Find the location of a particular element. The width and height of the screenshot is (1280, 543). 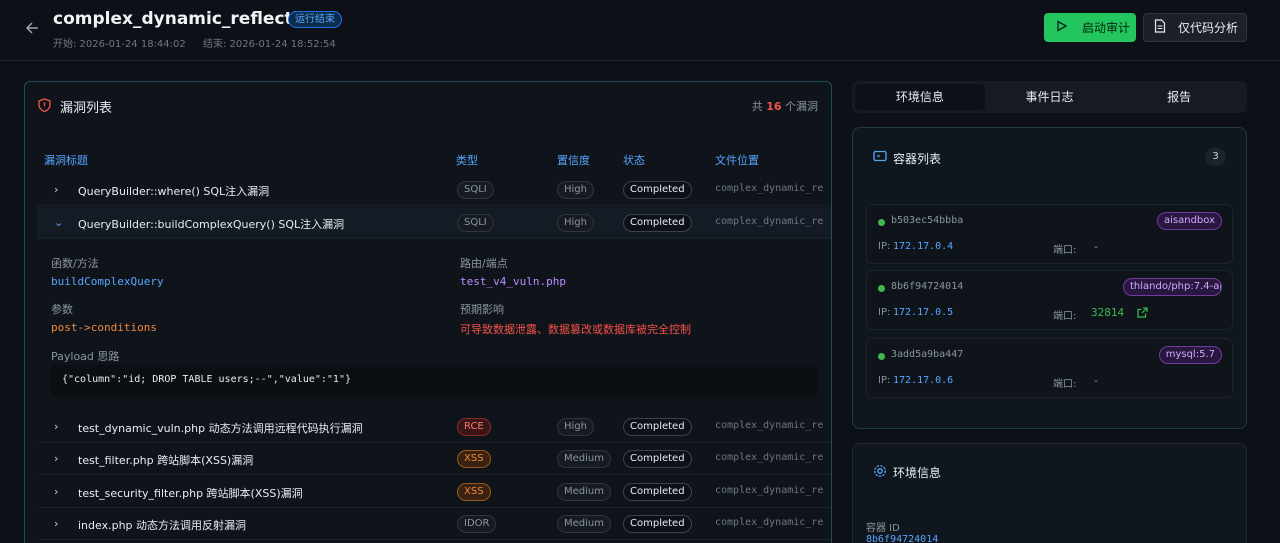

status-badge: 运行结束 is located at coordinates (315, 19).